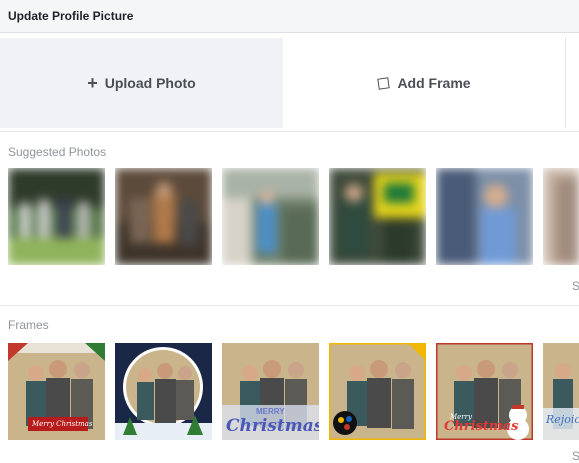 The image size is (579, 463). I want to click on upload-photo-label: Upload Photo, so click(150, 83).